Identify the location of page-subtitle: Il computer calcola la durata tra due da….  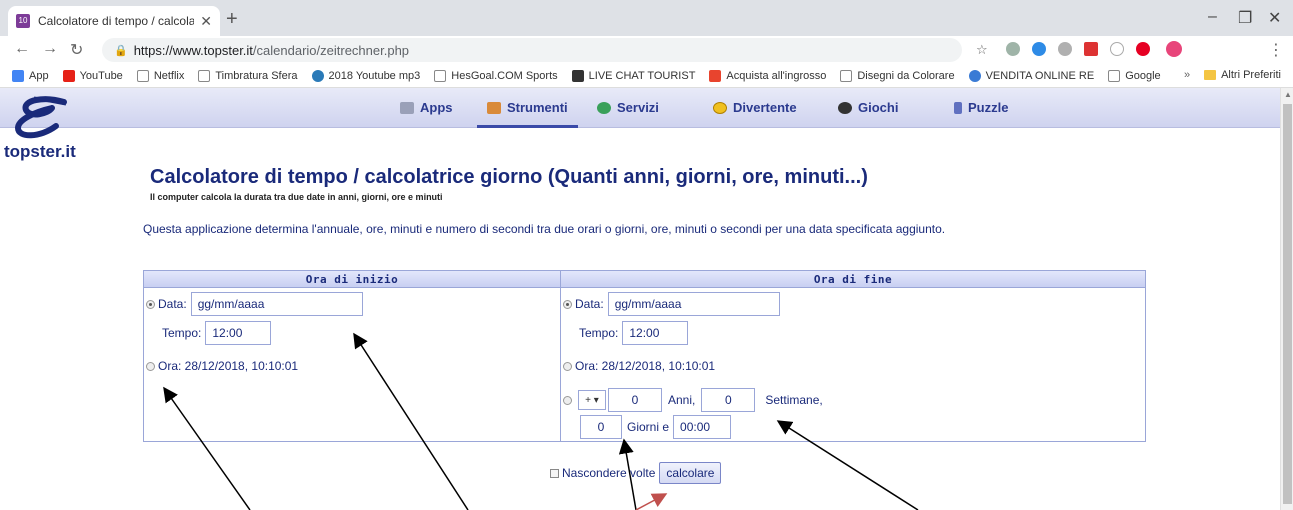
(296, 197).